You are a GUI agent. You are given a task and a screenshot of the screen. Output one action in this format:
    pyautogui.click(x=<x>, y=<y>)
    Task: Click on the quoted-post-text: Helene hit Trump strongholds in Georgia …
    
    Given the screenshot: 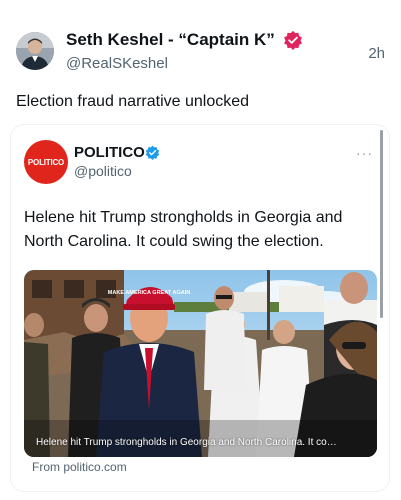 What is the action you would take?
    pyautogui.click(x=183, y=229)
    